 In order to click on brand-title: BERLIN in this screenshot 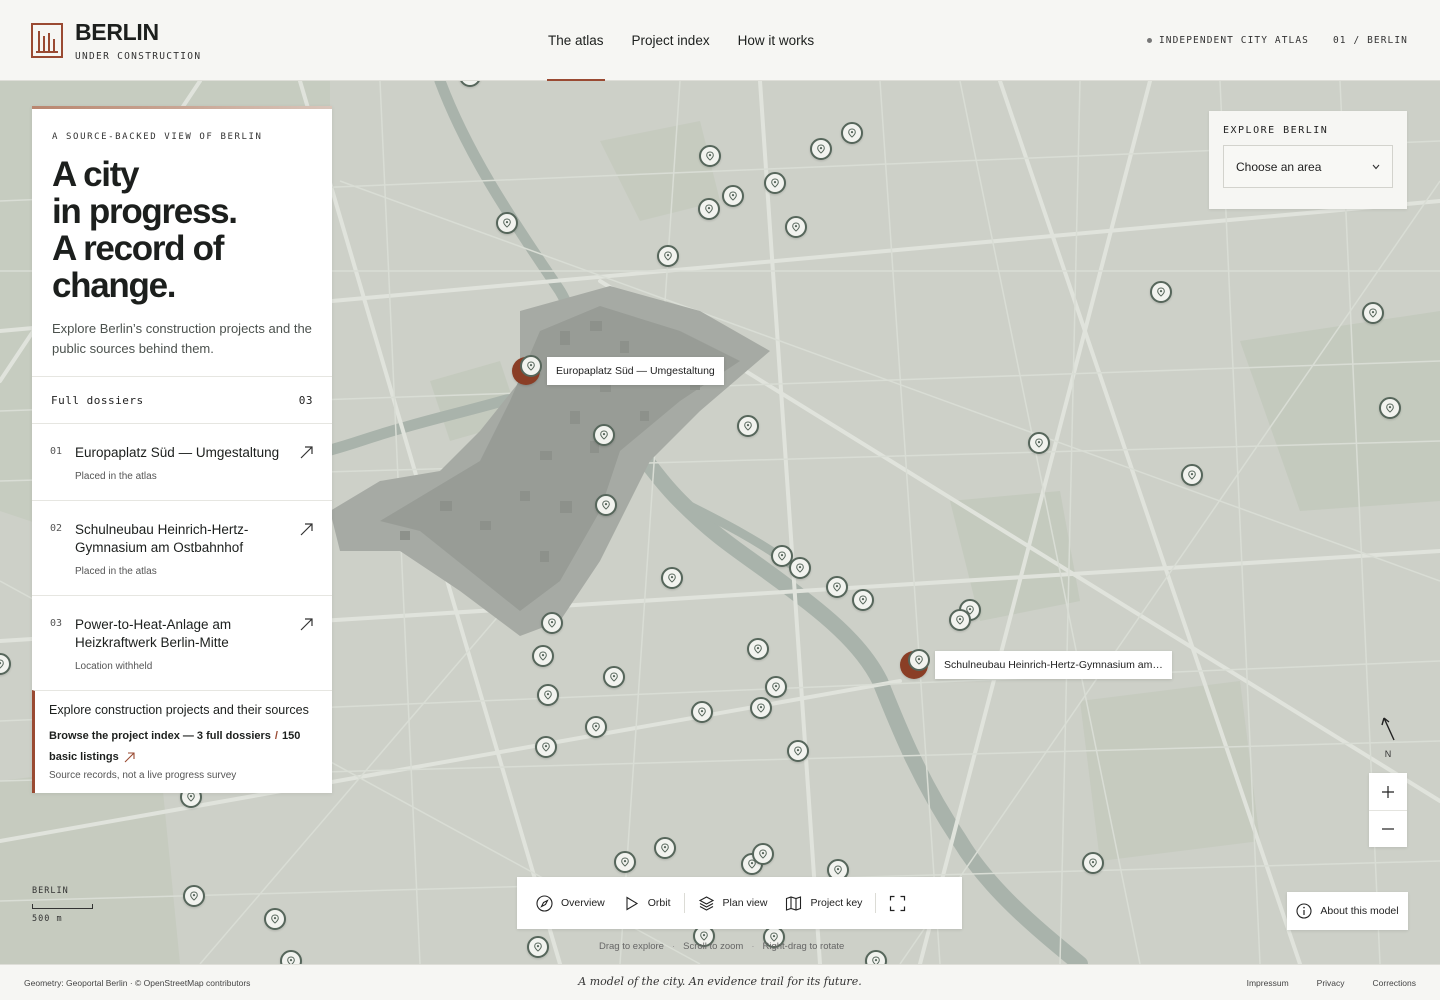, I will do `click(117, 32)`.